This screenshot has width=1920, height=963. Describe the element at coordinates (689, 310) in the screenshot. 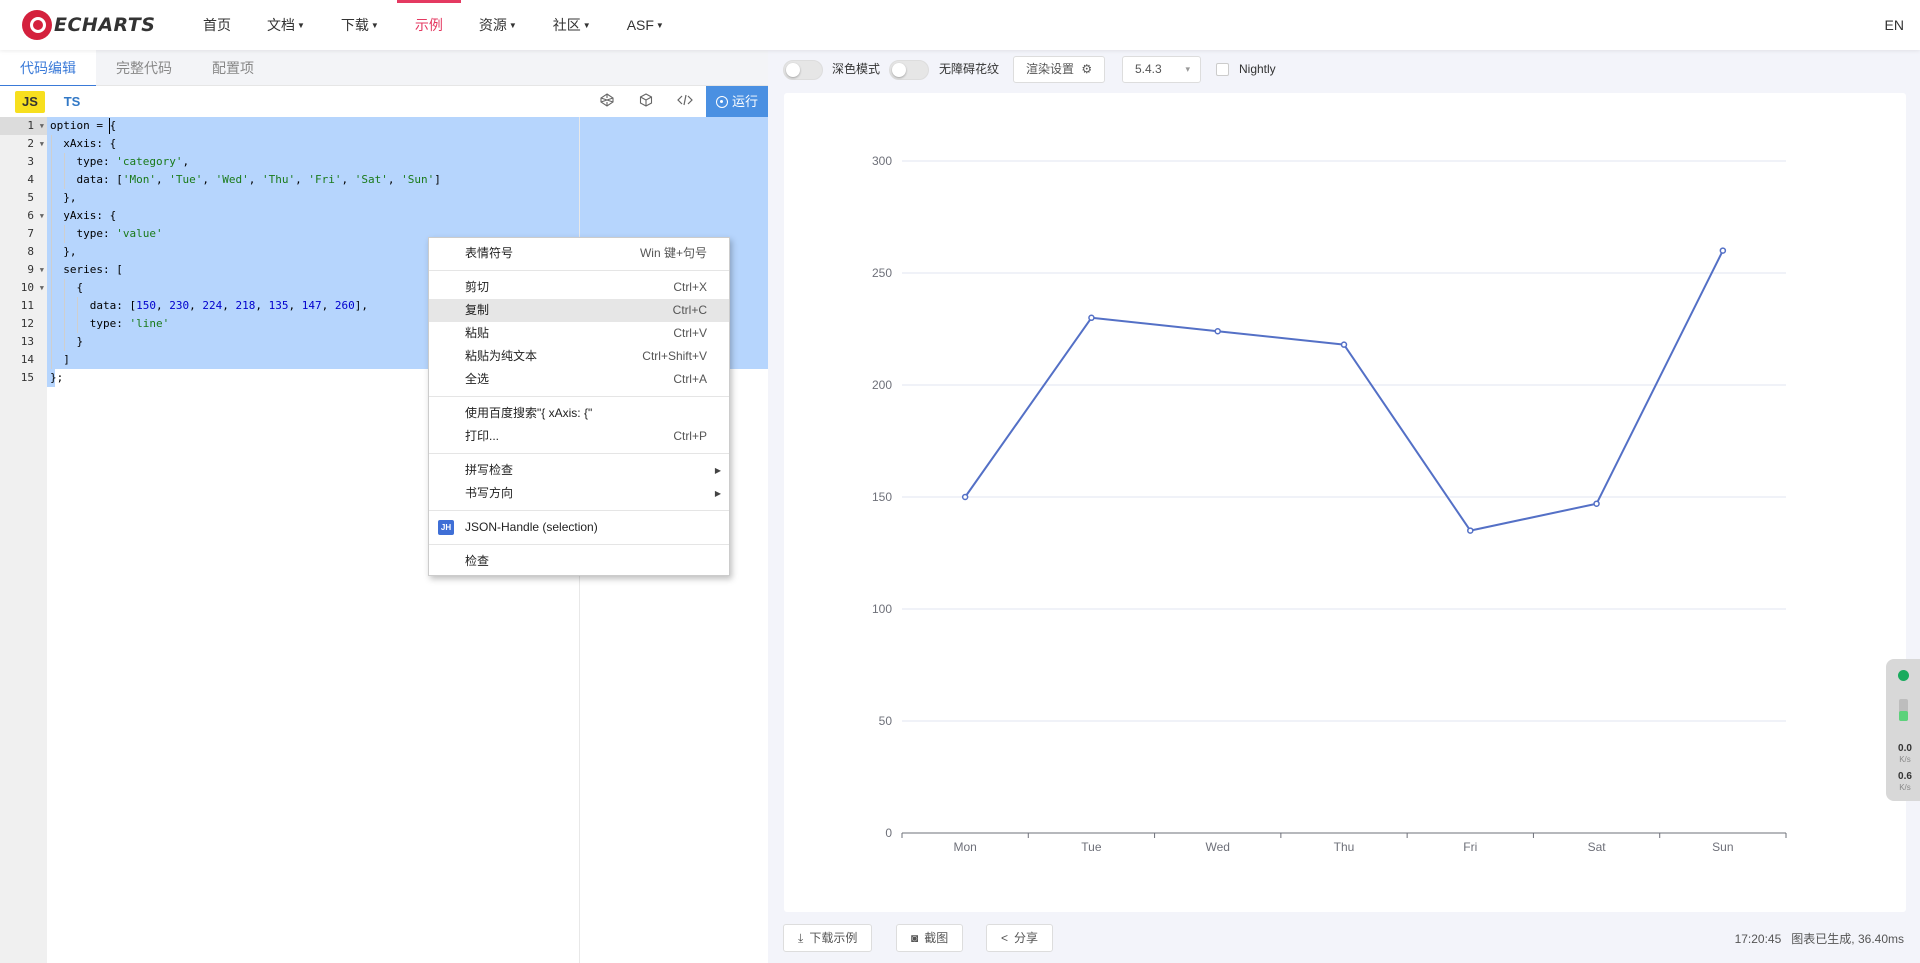

I see `menu-item-shortcut: Ctrl+C` at that location.